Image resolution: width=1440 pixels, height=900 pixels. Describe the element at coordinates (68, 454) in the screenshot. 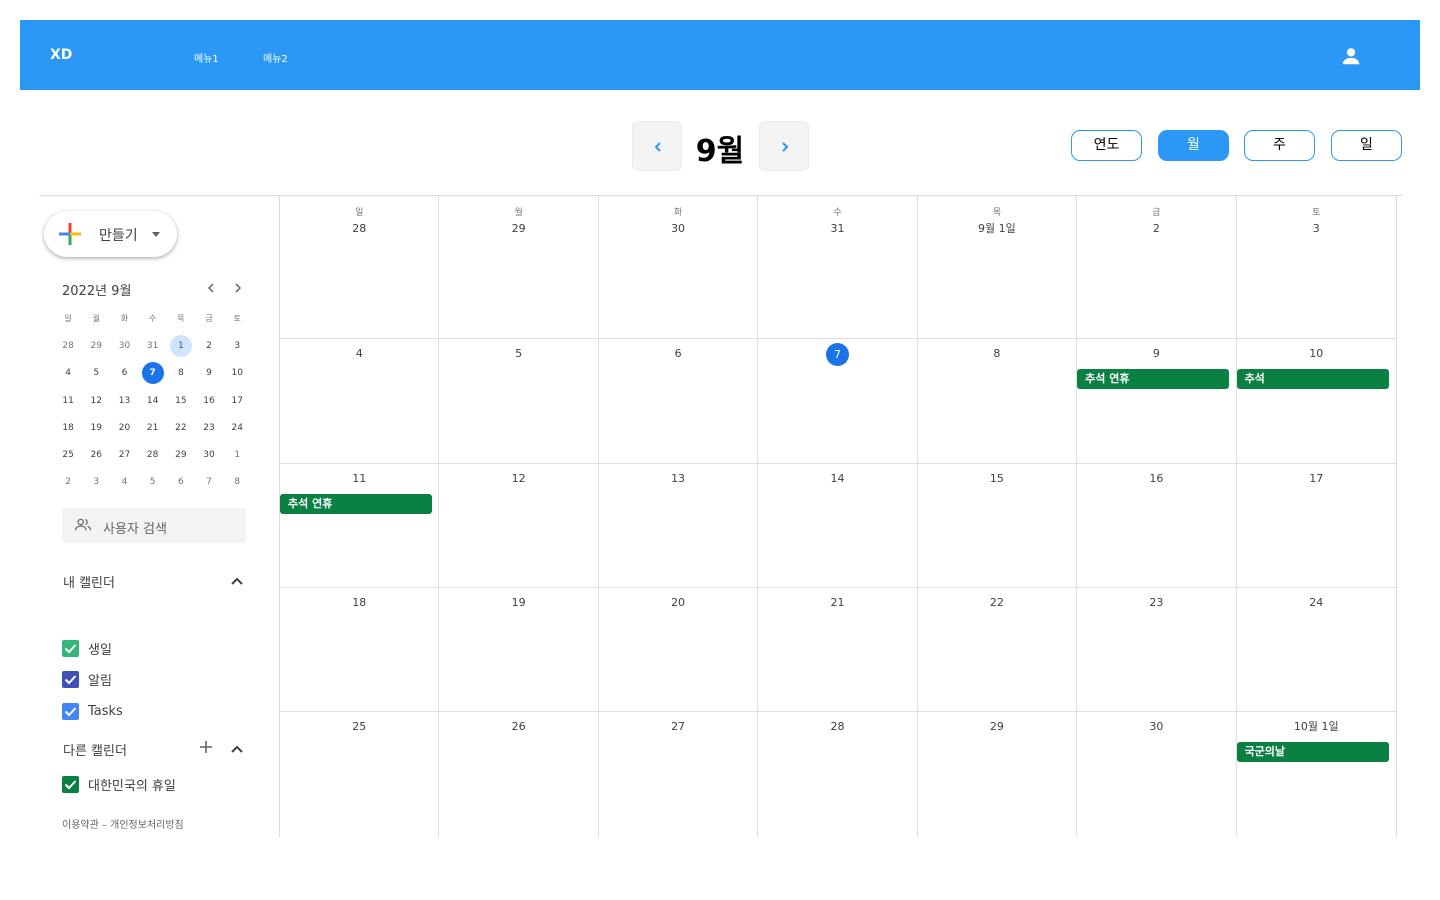

I see `mini-day: 25` at that location.